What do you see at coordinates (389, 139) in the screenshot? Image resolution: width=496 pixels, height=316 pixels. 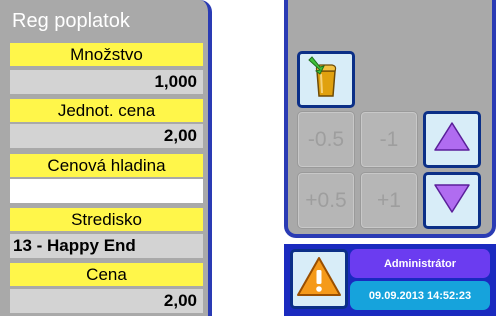 I see `minus-one-button: -1` at bounding box center [389, 139].